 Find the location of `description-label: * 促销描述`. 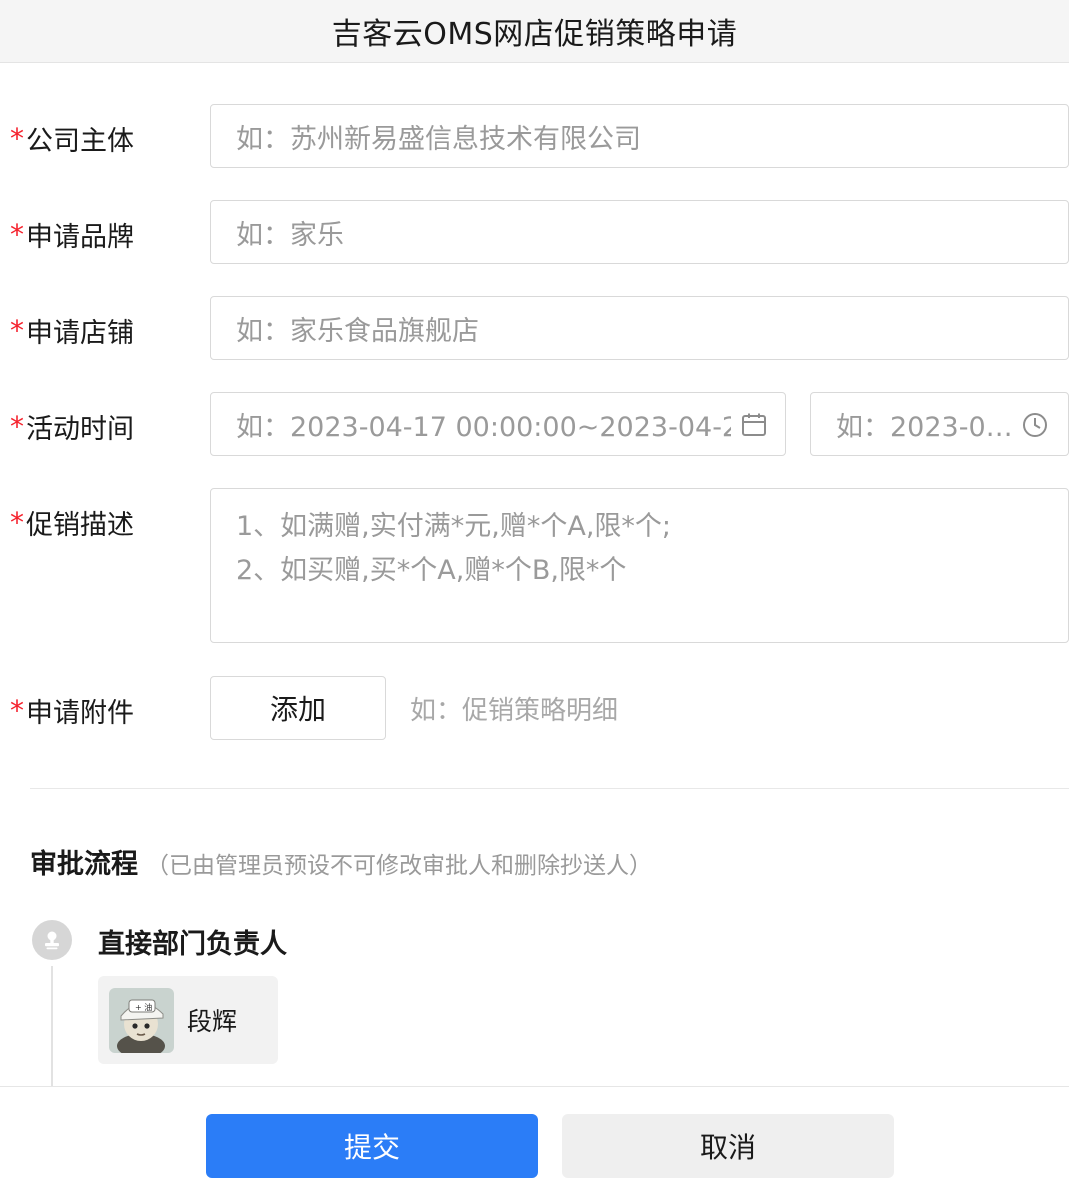

description-label: * 促销描述 is located at coordinates (72, 523).